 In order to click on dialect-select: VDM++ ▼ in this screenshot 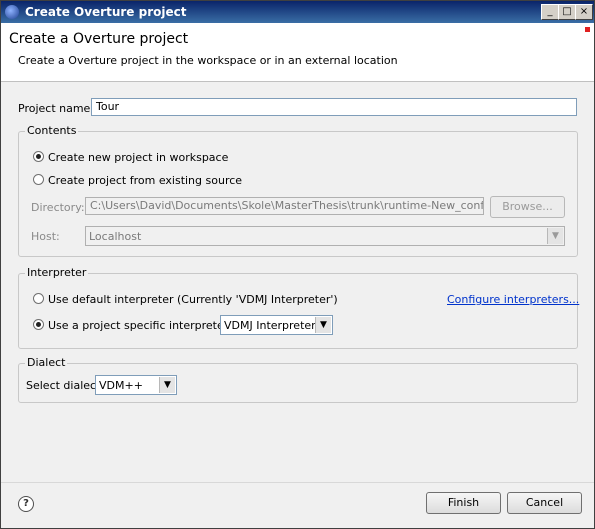, I will do `click(136, 385)`.